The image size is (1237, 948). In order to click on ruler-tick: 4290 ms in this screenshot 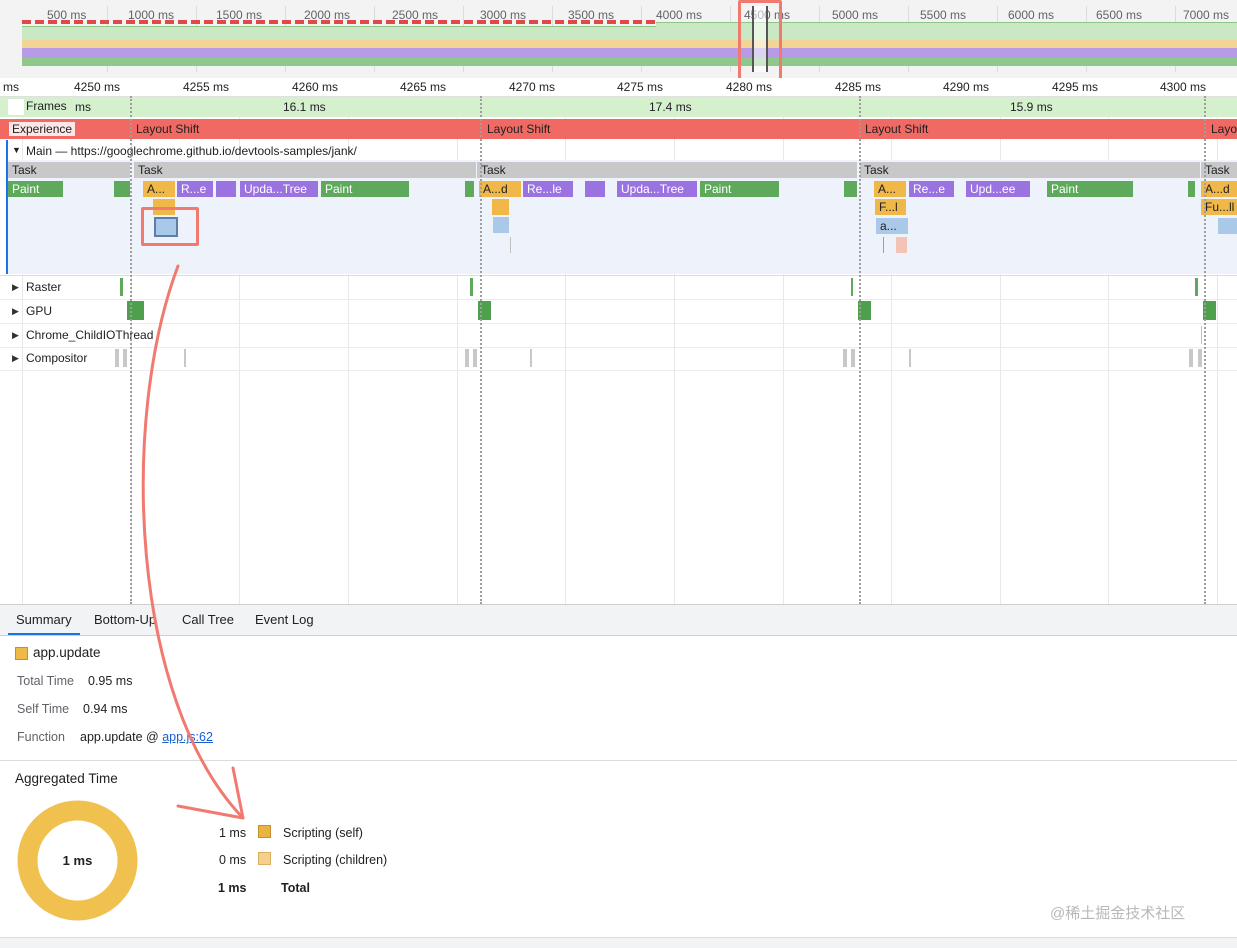, I will do `click(966, 87)`.